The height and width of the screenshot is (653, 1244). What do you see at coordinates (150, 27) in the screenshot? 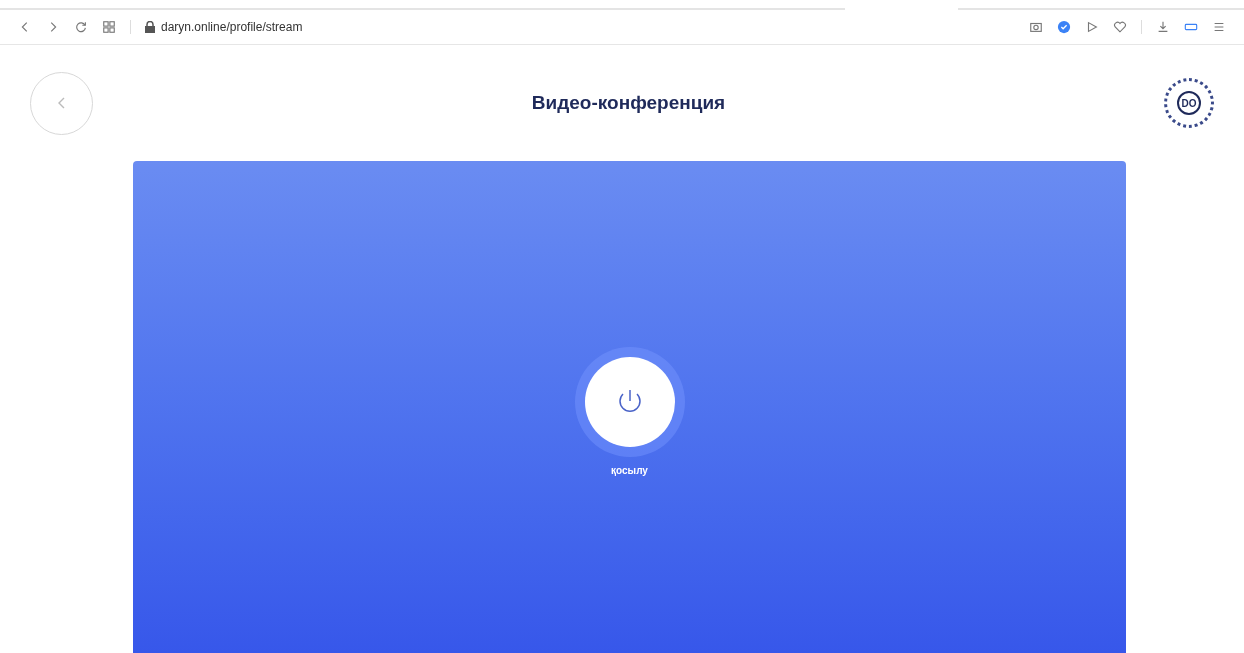
I see `lock-icon` at bounding box center [150, 27].